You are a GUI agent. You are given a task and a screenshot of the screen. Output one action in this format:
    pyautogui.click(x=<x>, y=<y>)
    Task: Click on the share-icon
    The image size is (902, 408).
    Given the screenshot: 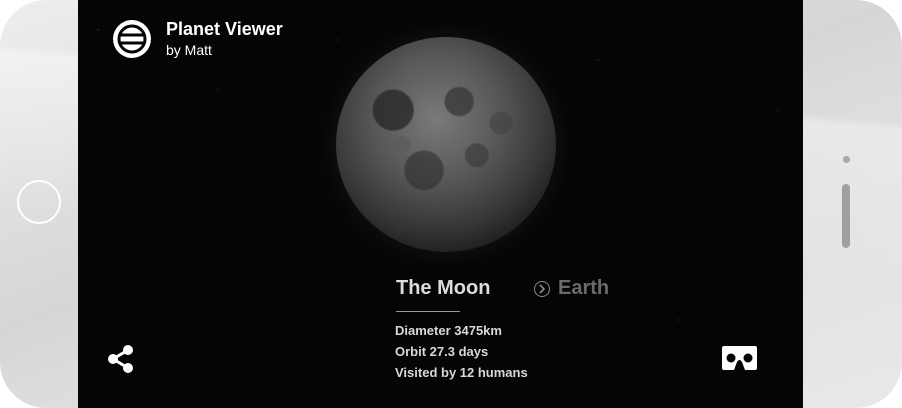 What is the action you would take?
    pyautogui.click(x=120, y=359)
    